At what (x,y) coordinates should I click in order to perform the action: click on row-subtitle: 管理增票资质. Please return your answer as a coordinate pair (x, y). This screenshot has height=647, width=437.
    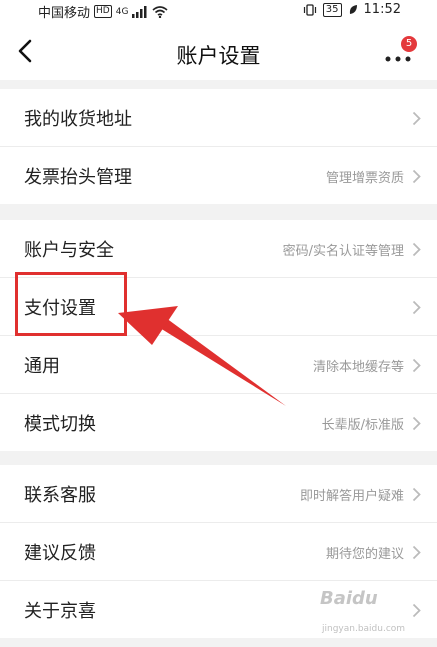
    Looking at the image, I should click on (364, 178).